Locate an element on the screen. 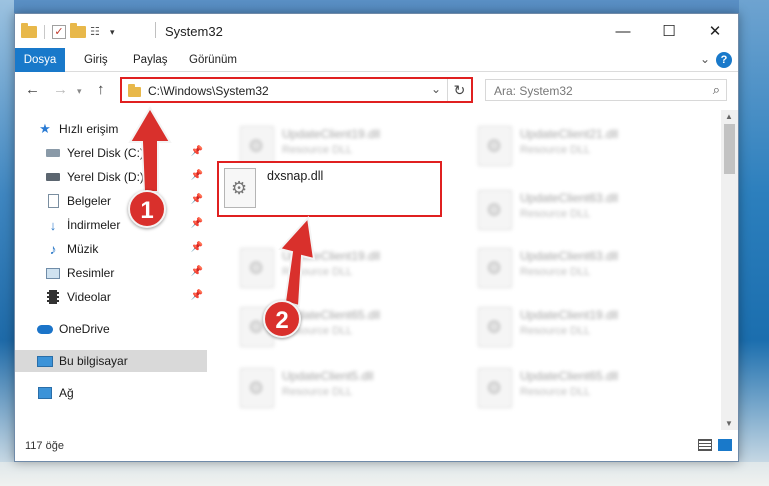 The image size is (769, 486). sidebar-item-music: ♪ Müzik 📌 is located at coordinates (111, 249).